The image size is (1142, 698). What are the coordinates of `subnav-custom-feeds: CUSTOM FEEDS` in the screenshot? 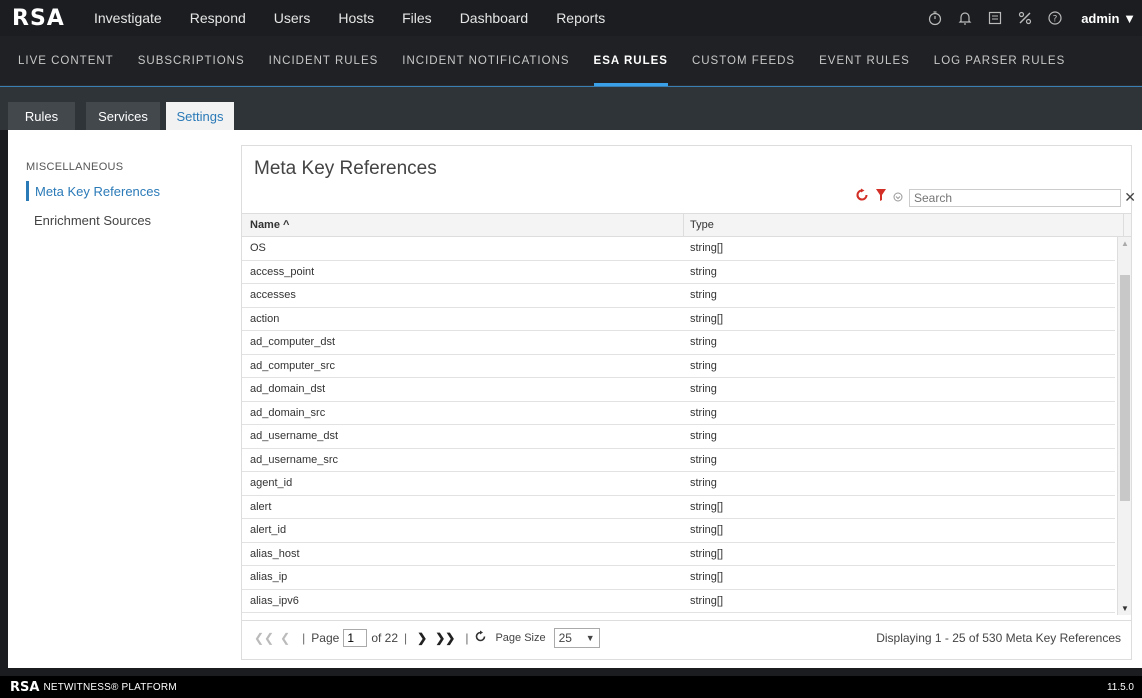 It's located at (743, 61).